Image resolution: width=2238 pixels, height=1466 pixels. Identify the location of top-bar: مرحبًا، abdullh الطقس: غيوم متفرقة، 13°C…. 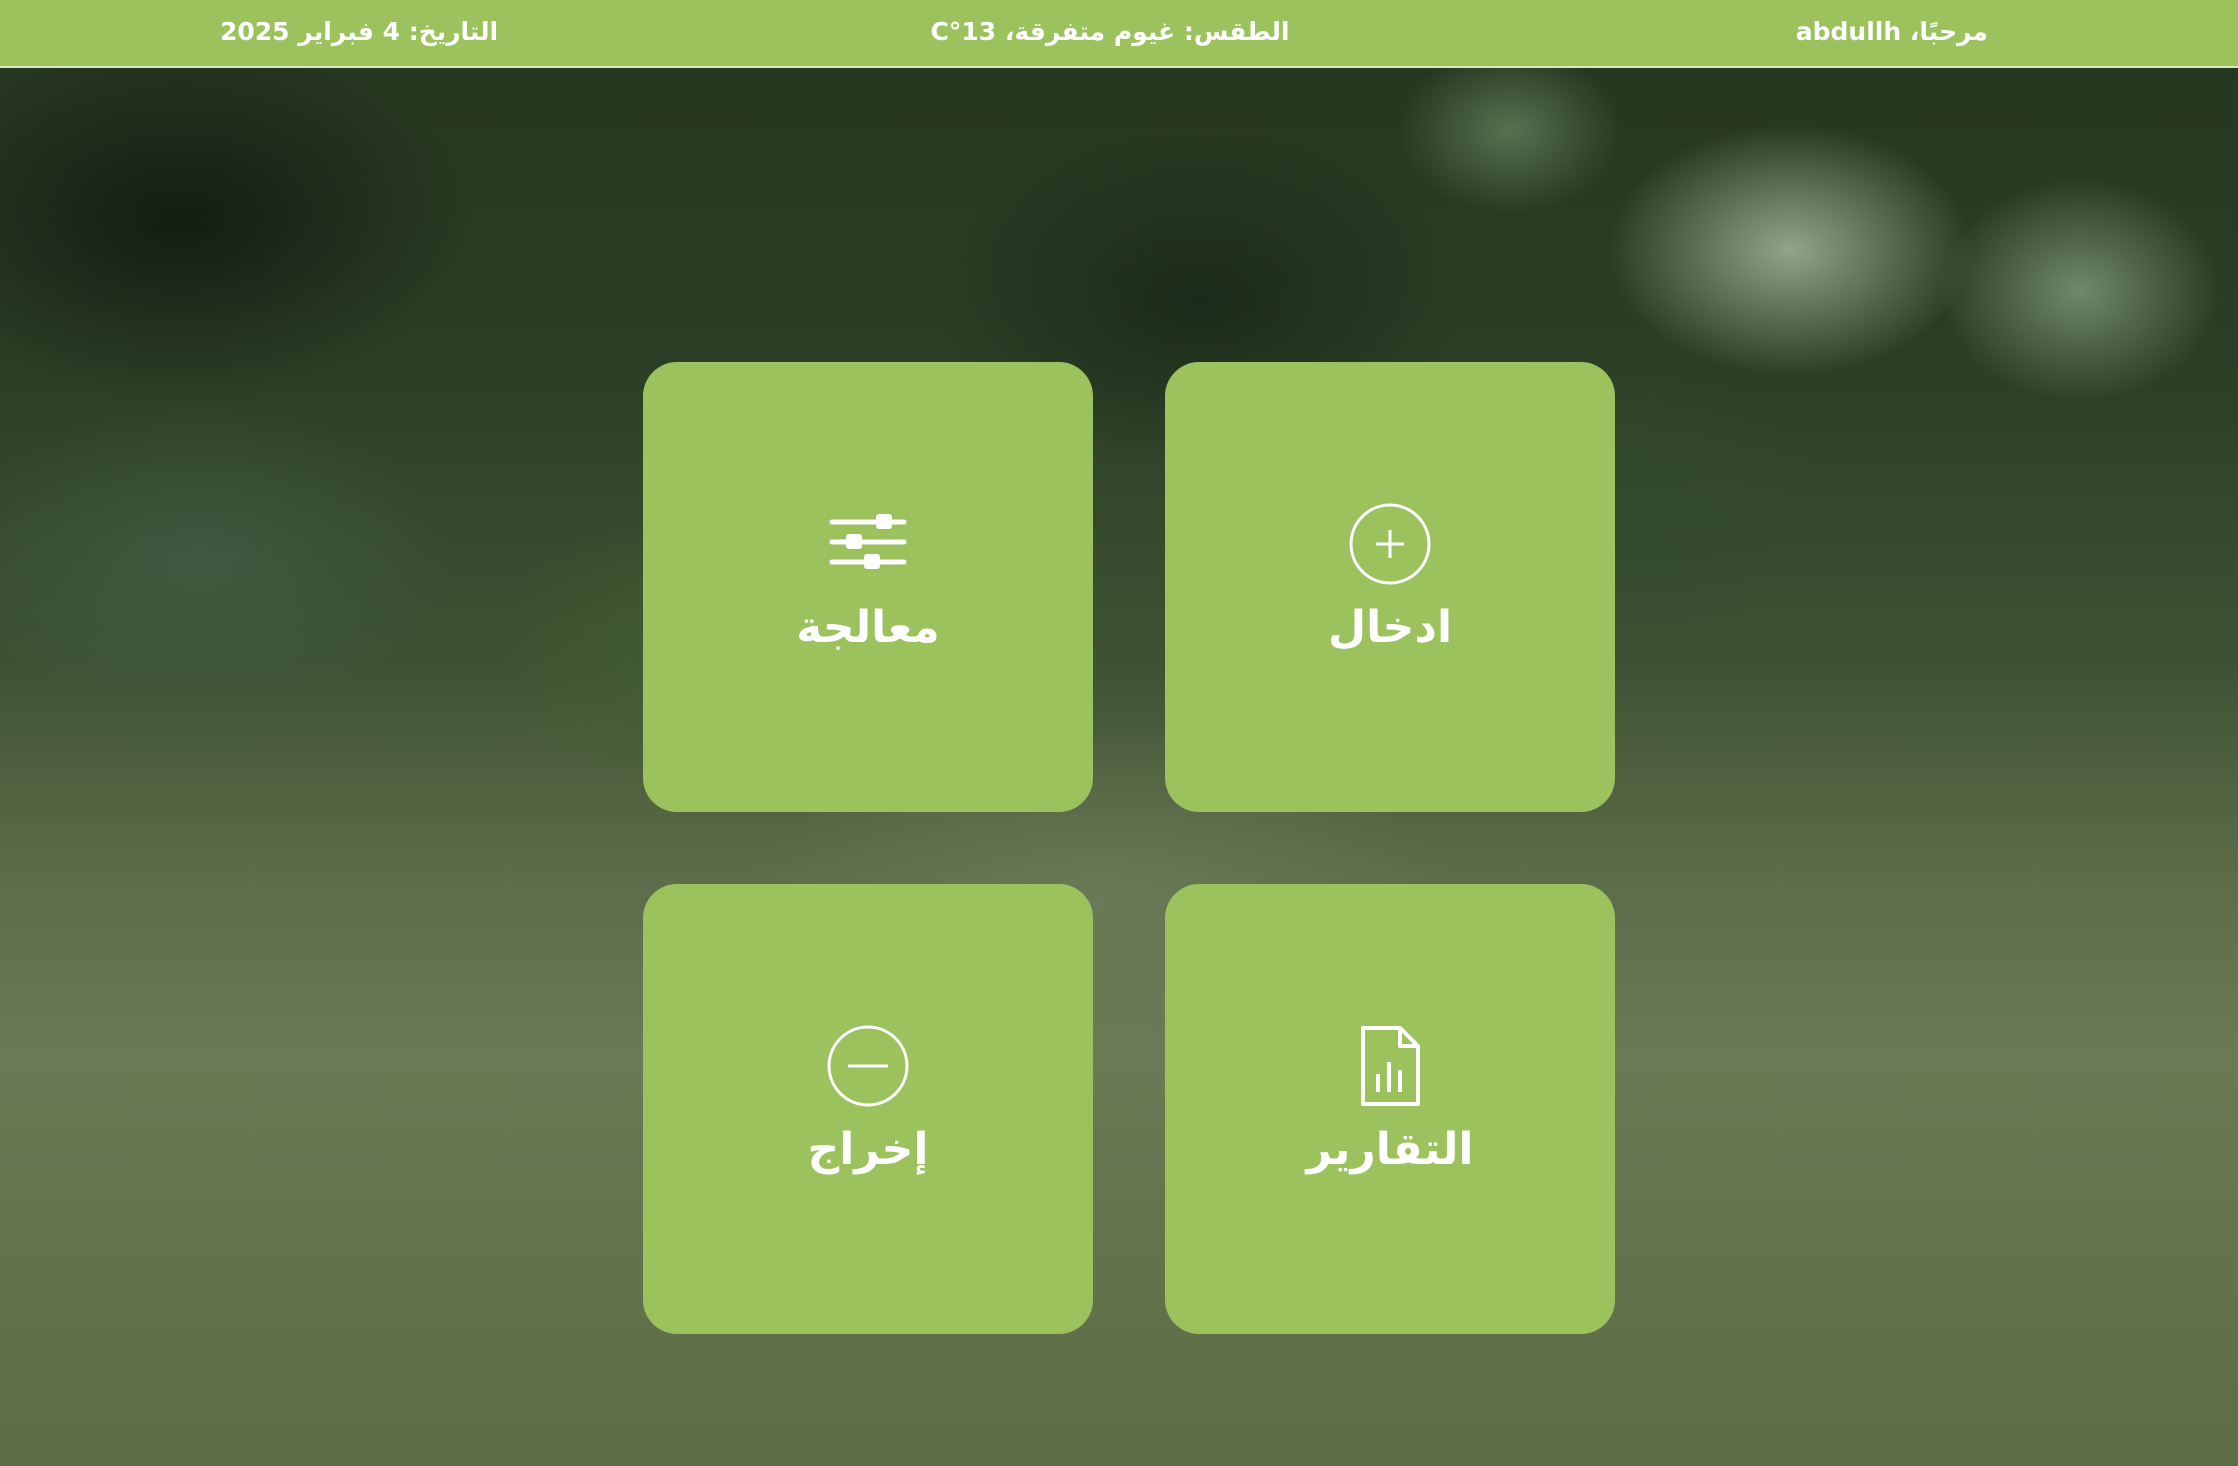
(1119, 34).